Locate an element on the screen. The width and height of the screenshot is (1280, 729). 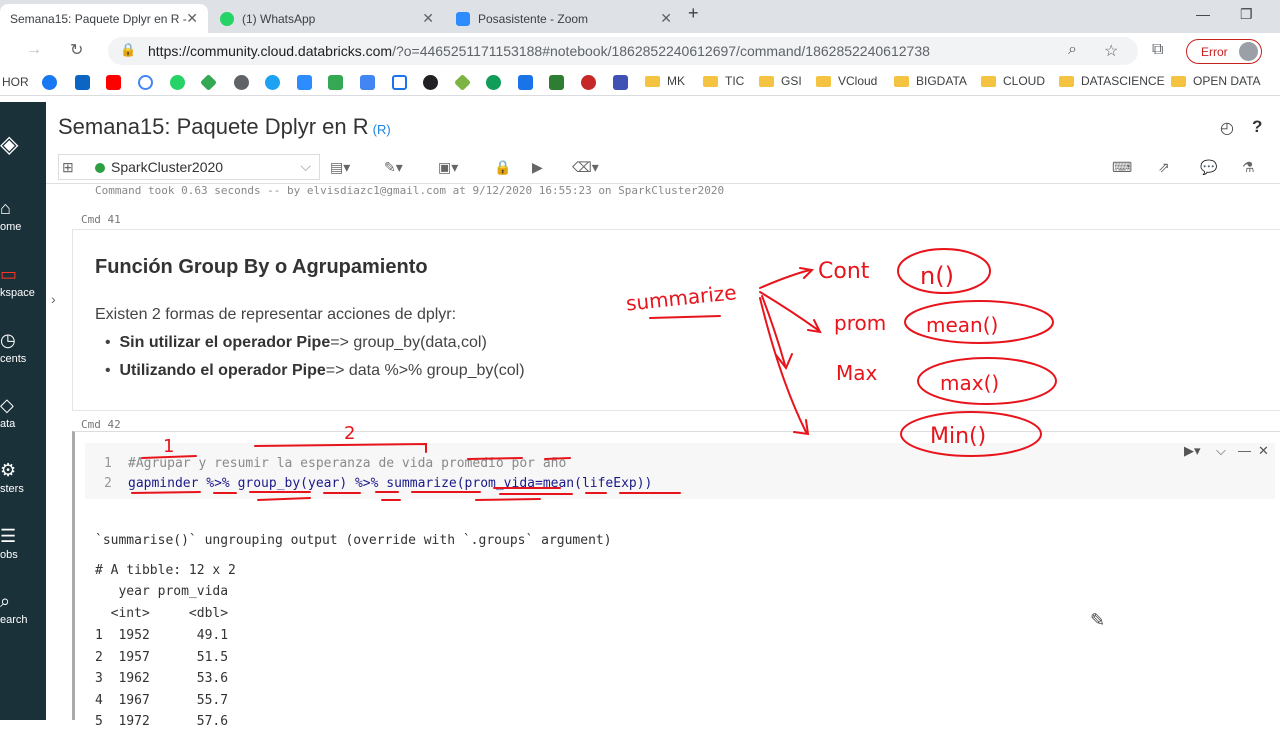
ink-text-max: Max is located at coordinates (857, 373).